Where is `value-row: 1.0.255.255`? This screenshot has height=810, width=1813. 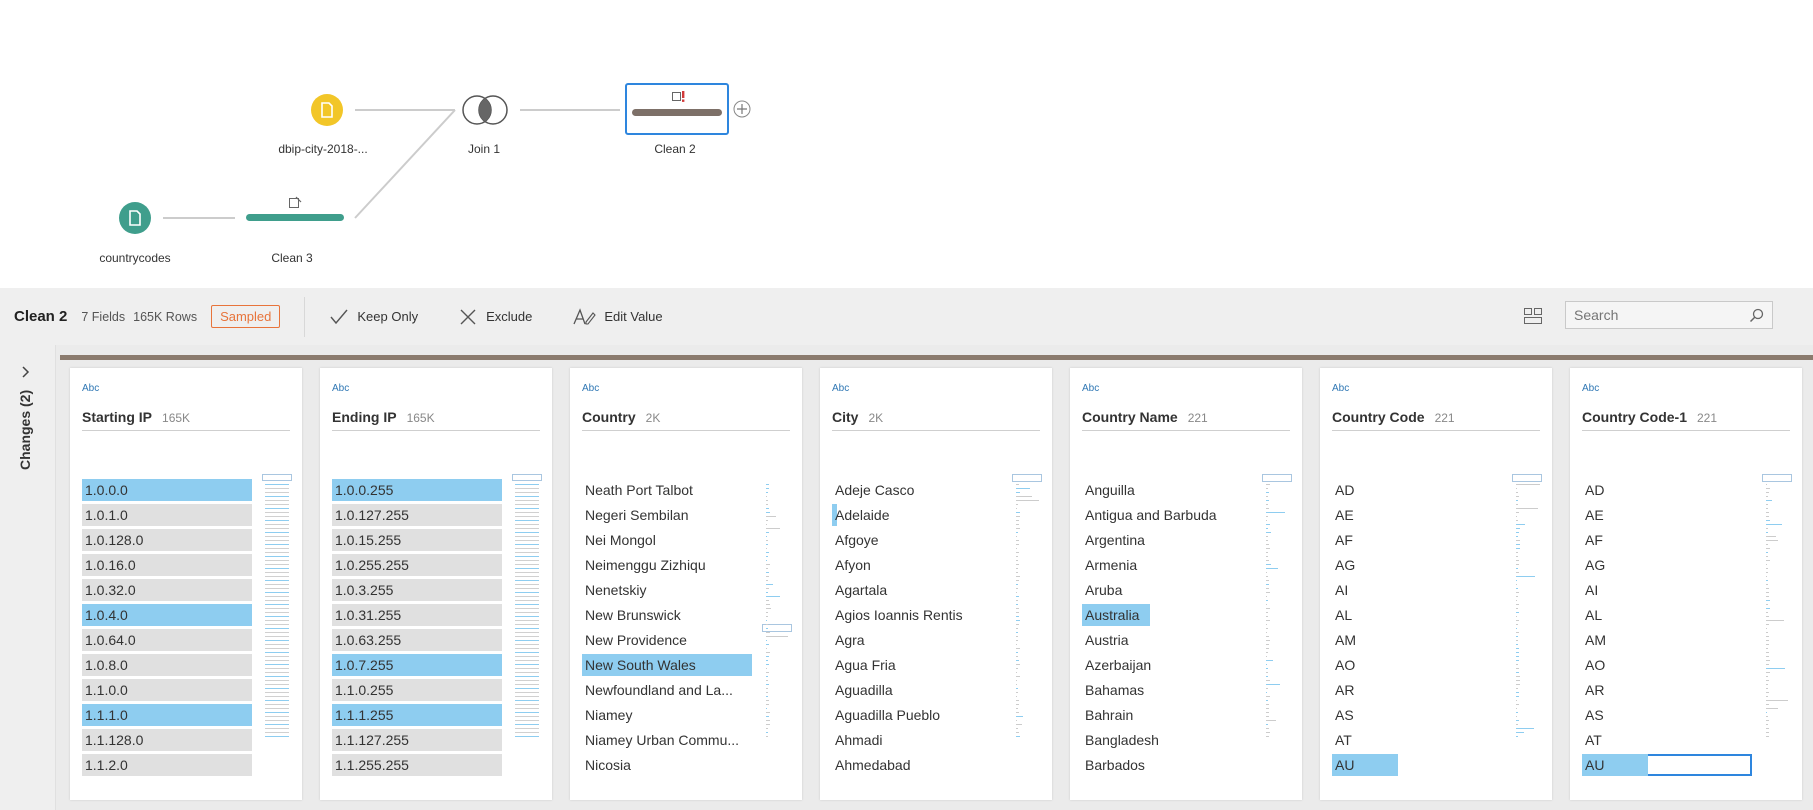 value-row: 1.0.255.255 is located at coordinates (417, 565).